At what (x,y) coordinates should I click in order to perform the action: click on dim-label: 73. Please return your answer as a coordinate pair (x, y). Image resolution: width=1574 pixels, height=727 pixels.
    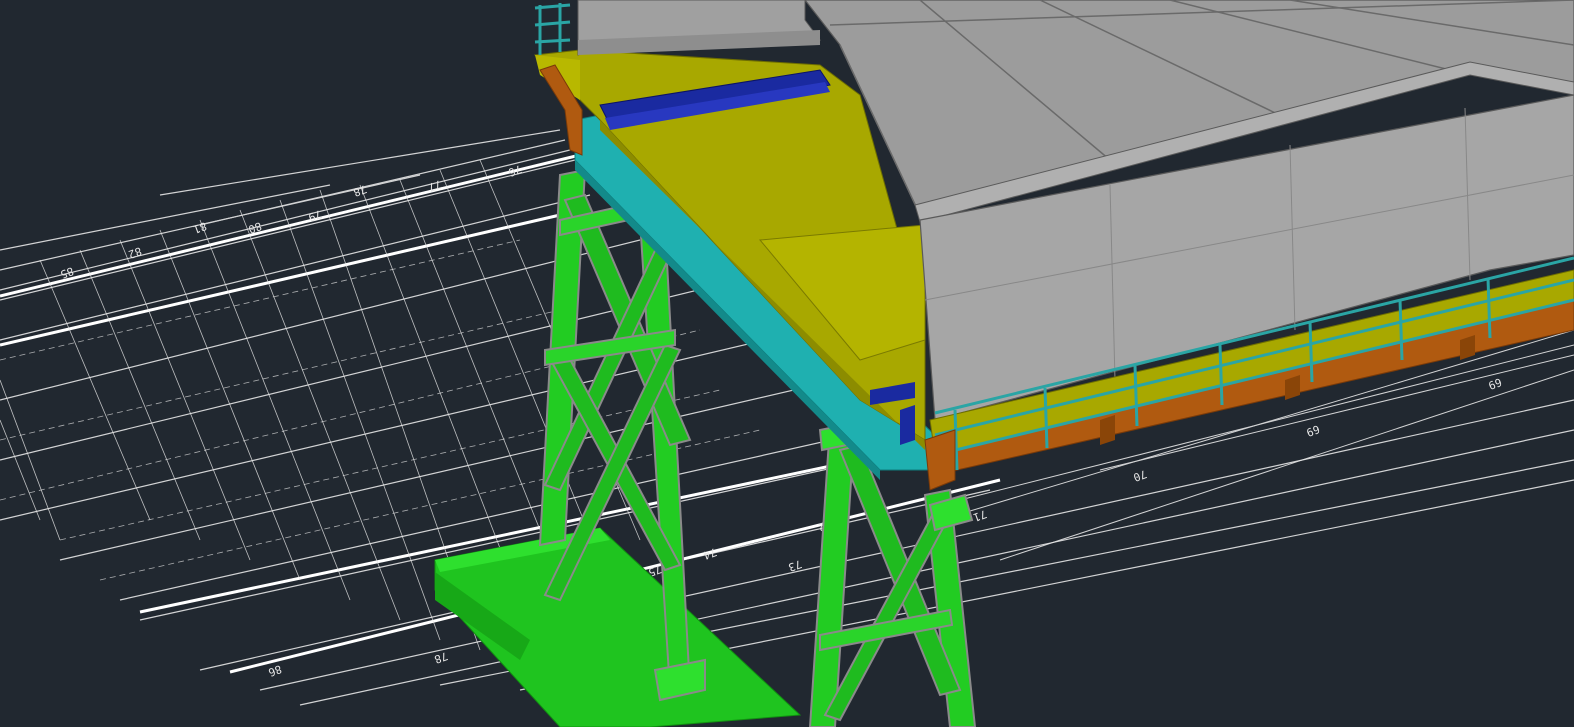
    Looking at the image, I should click on (795, 565).